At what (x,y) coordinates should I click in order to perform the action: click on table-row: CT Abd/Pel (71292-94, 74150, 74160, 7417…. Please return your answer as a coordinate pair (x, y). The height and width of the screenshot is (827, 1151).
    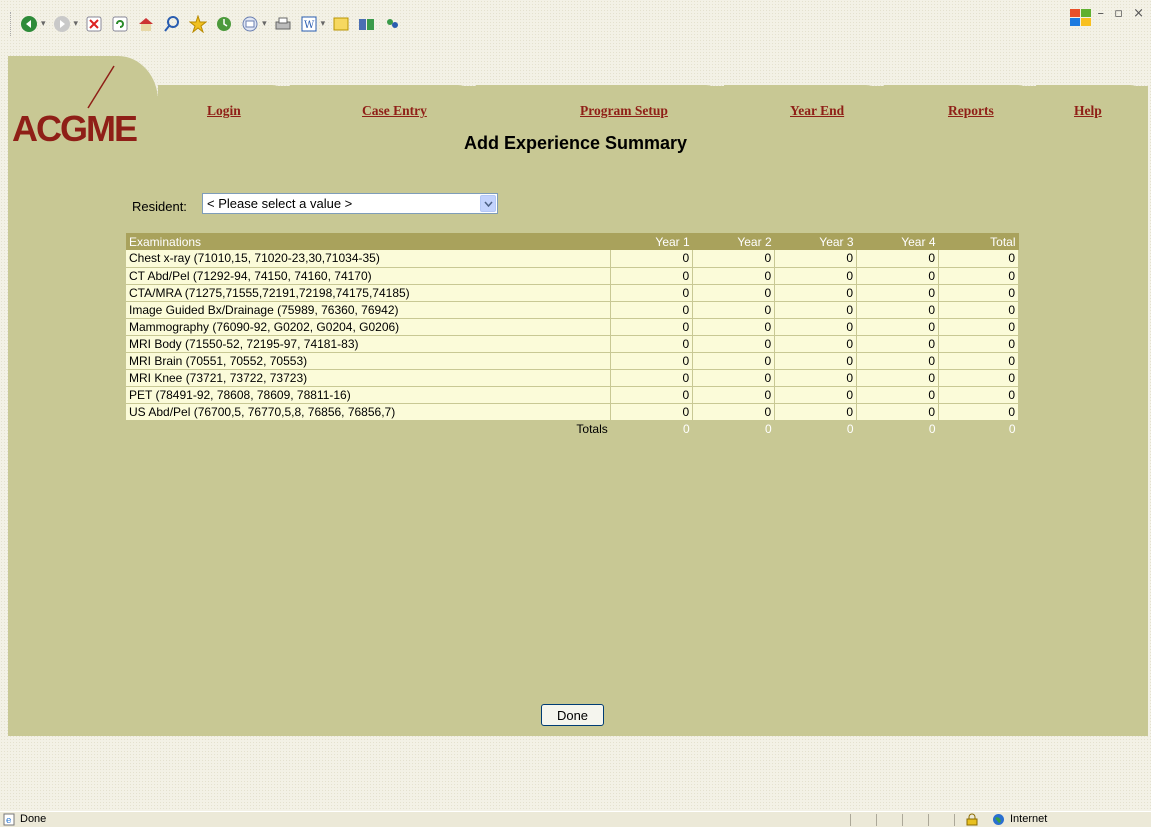
    Looking at the image, I should click on (572, 276).